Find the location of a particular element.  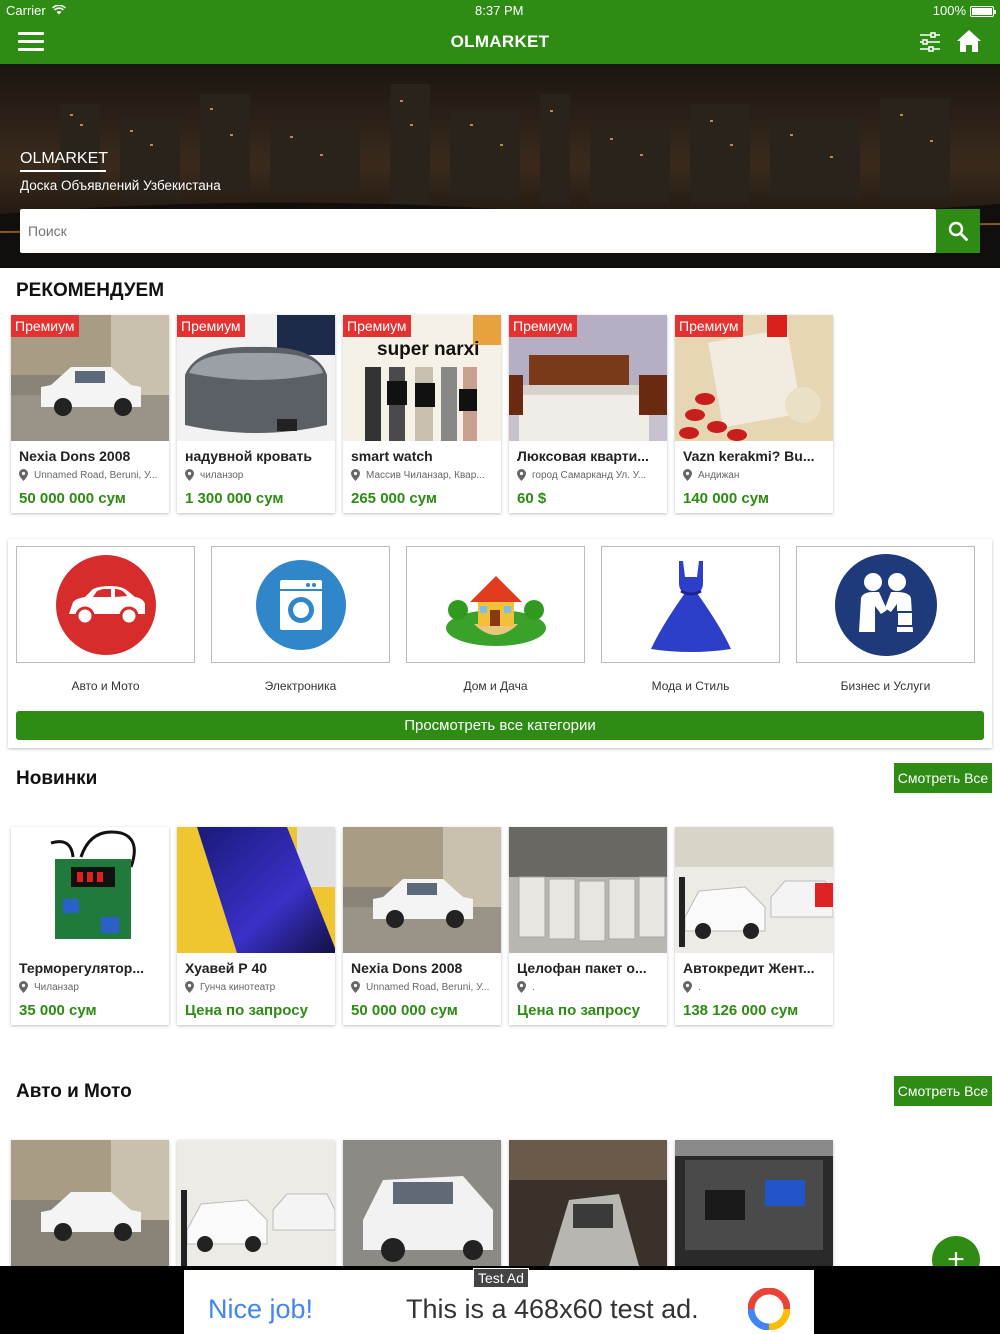

app-title: OLMARKET is located at coordinates (500, 41).